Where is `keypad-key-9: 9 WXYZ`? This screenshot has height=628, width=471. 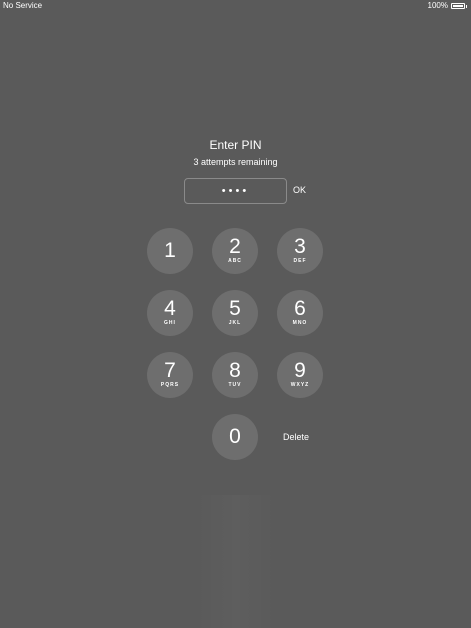 keypad-key-9: 9 WXYZ is located at coordinates (300, 375).